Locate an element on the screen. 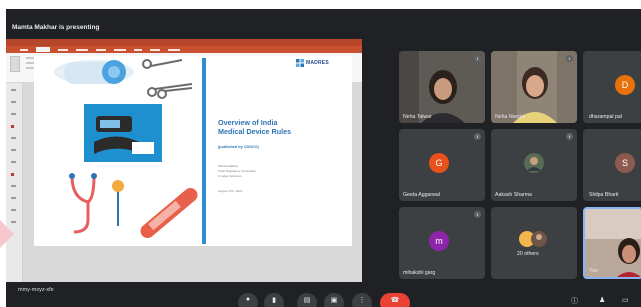 The width and height of the screenshot is (641, 307). participant-tile: m ǁ mihakshi garg is located at coordinates (442, 243).